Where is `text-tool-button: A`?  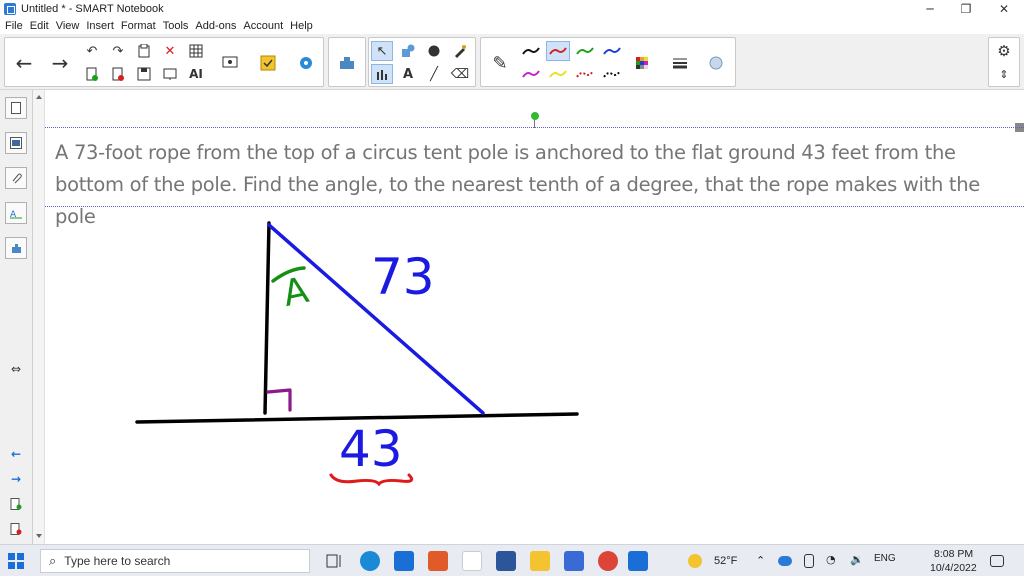 text-tool-button: A is located at coordinates (408, 74).